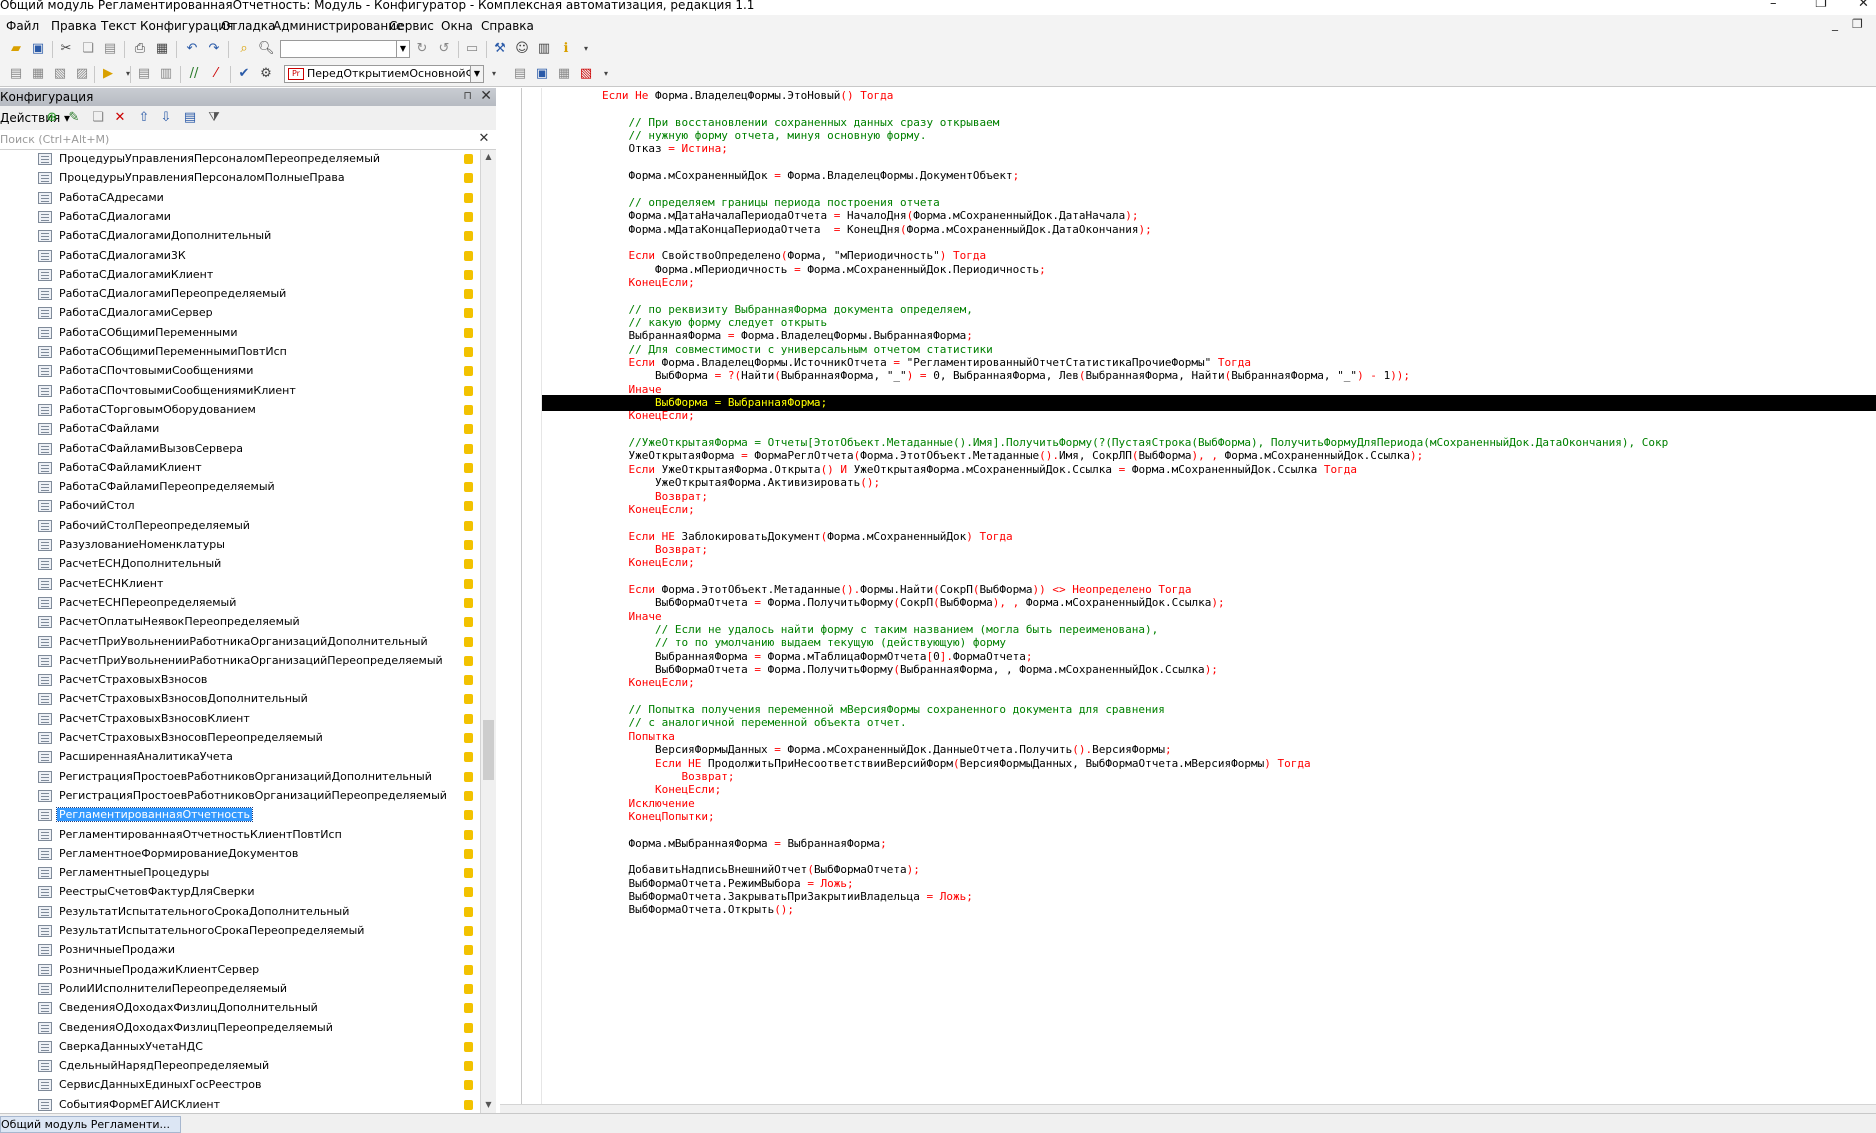 This screenshot has height=1133, width=1876. I want to click on menu-edit: Правка, so click(74, 26).